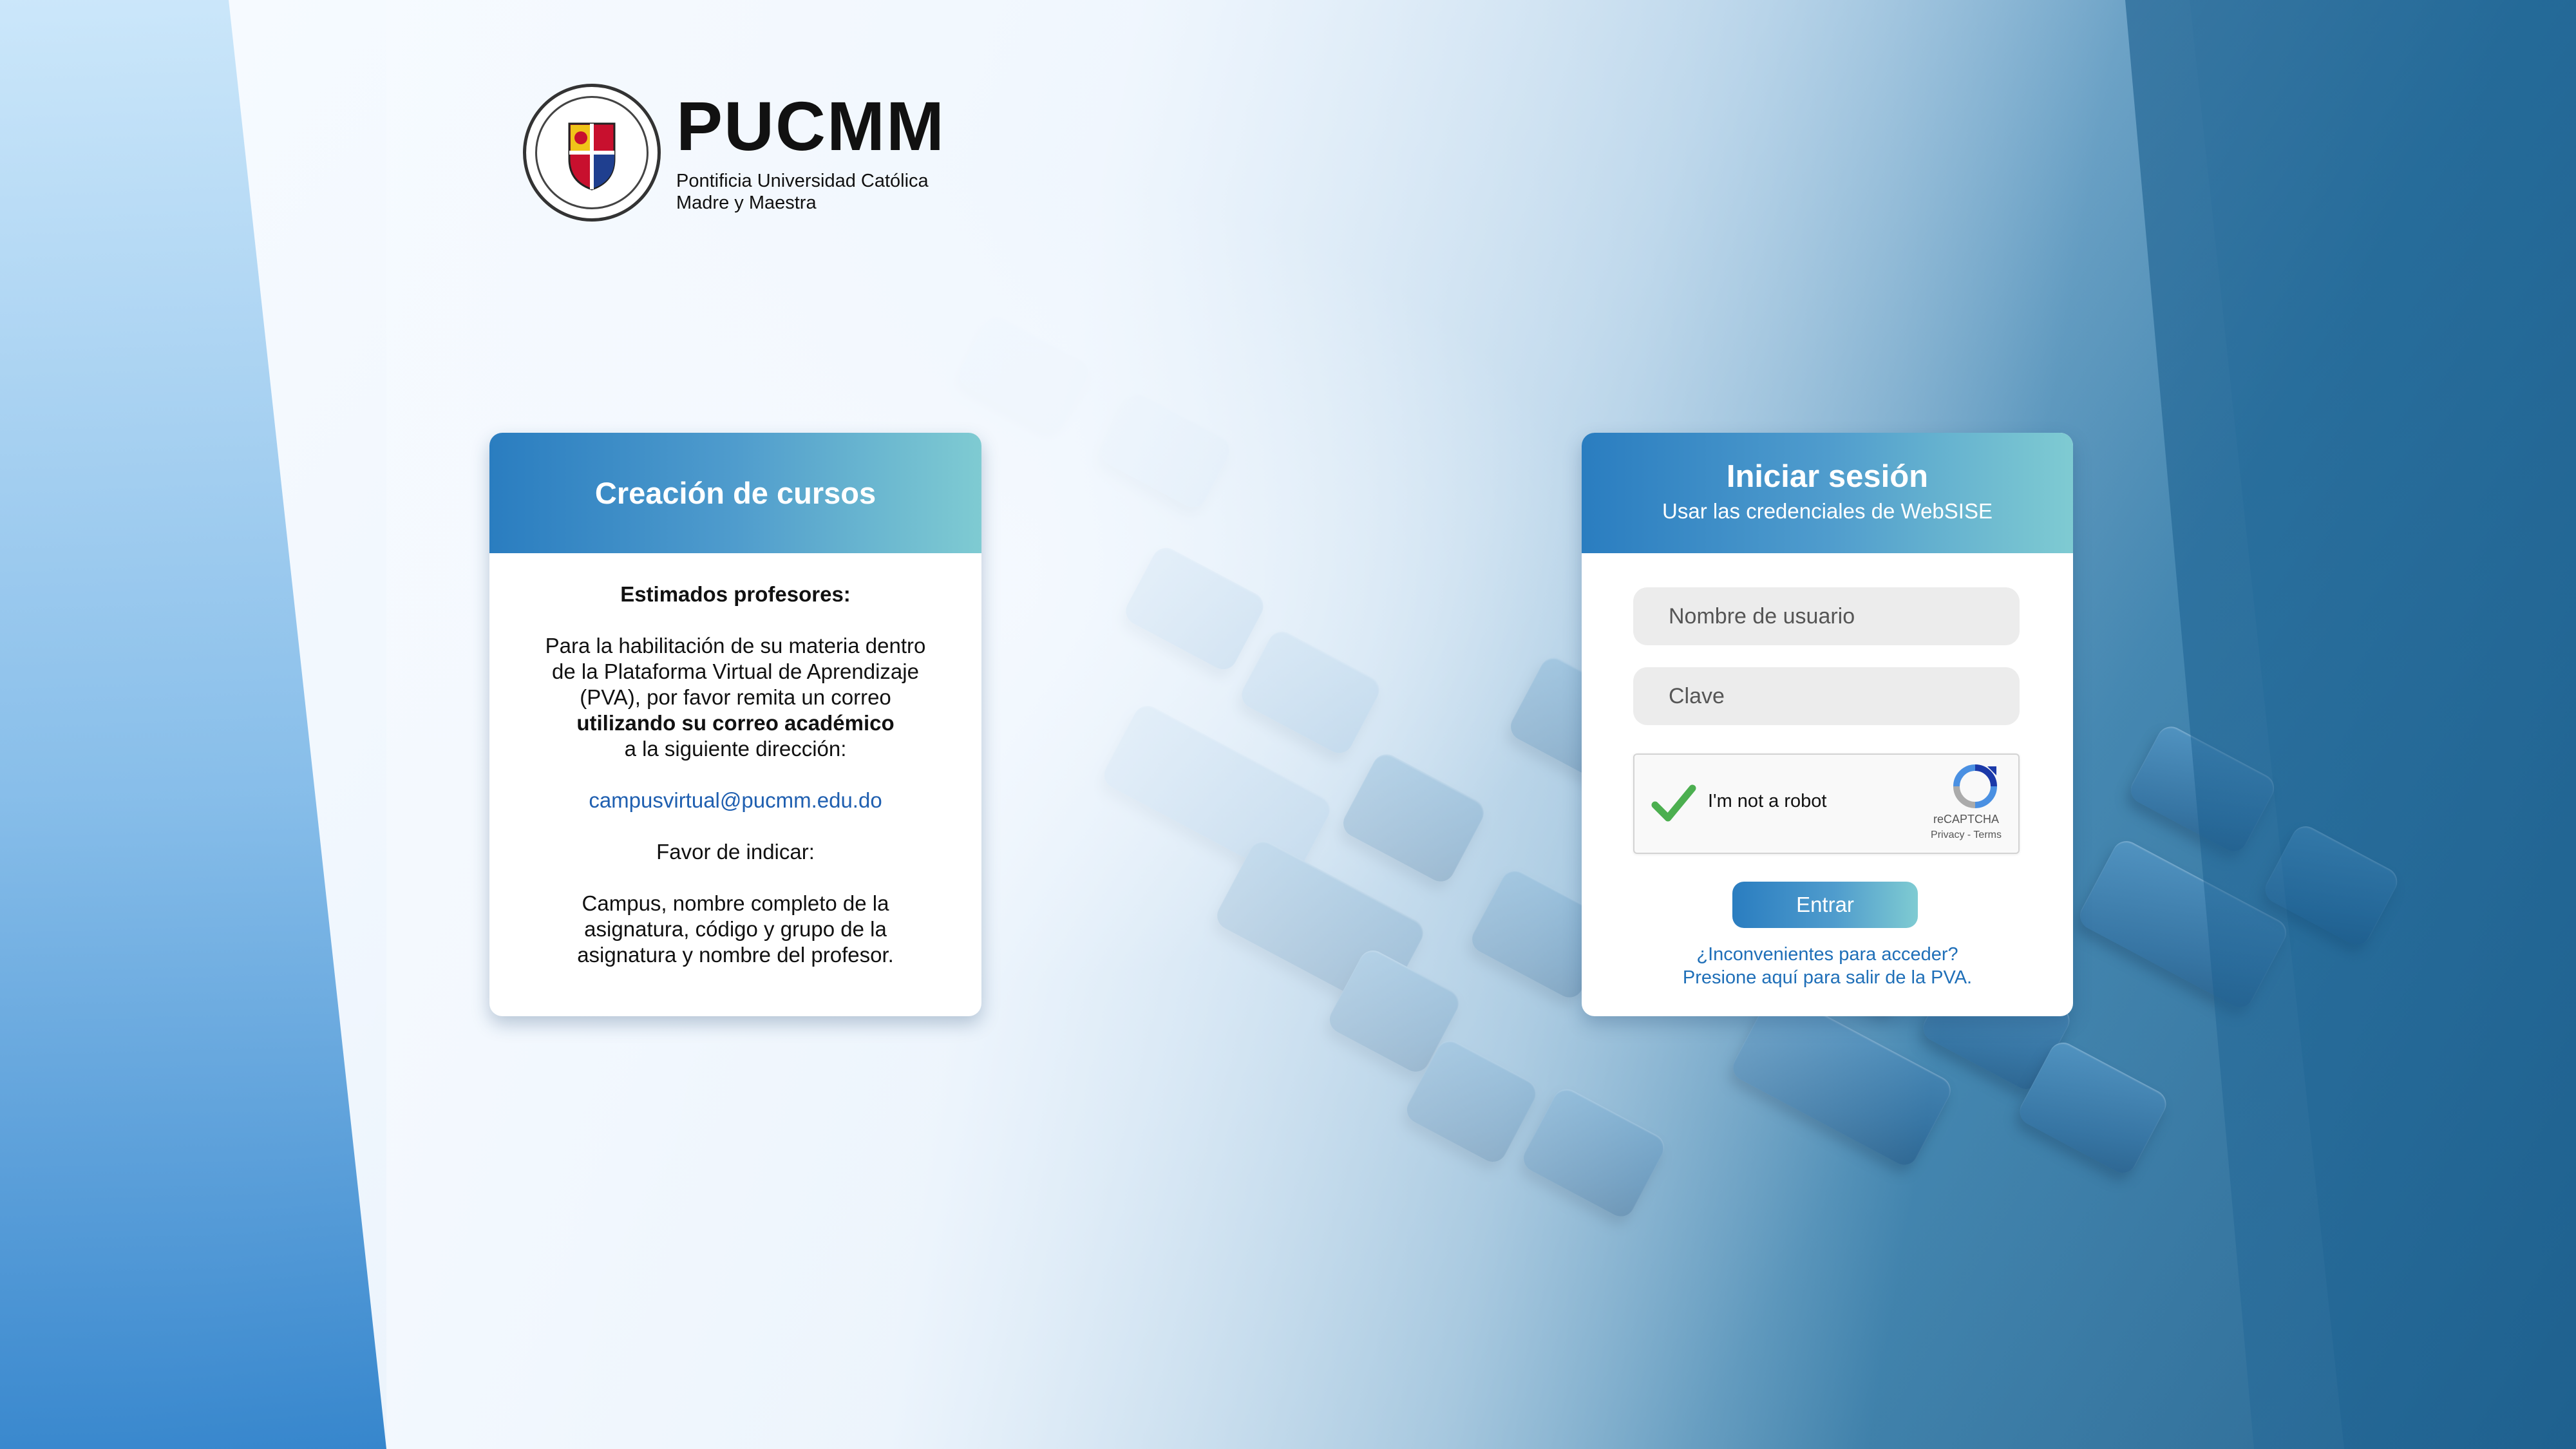 The width and height of the screenshot is (2576, 1449). What do you see at coordinates (1825, 905) in the screenshot?
I see `login-submit-button: Entrar` at bounding box center [1825, 905].